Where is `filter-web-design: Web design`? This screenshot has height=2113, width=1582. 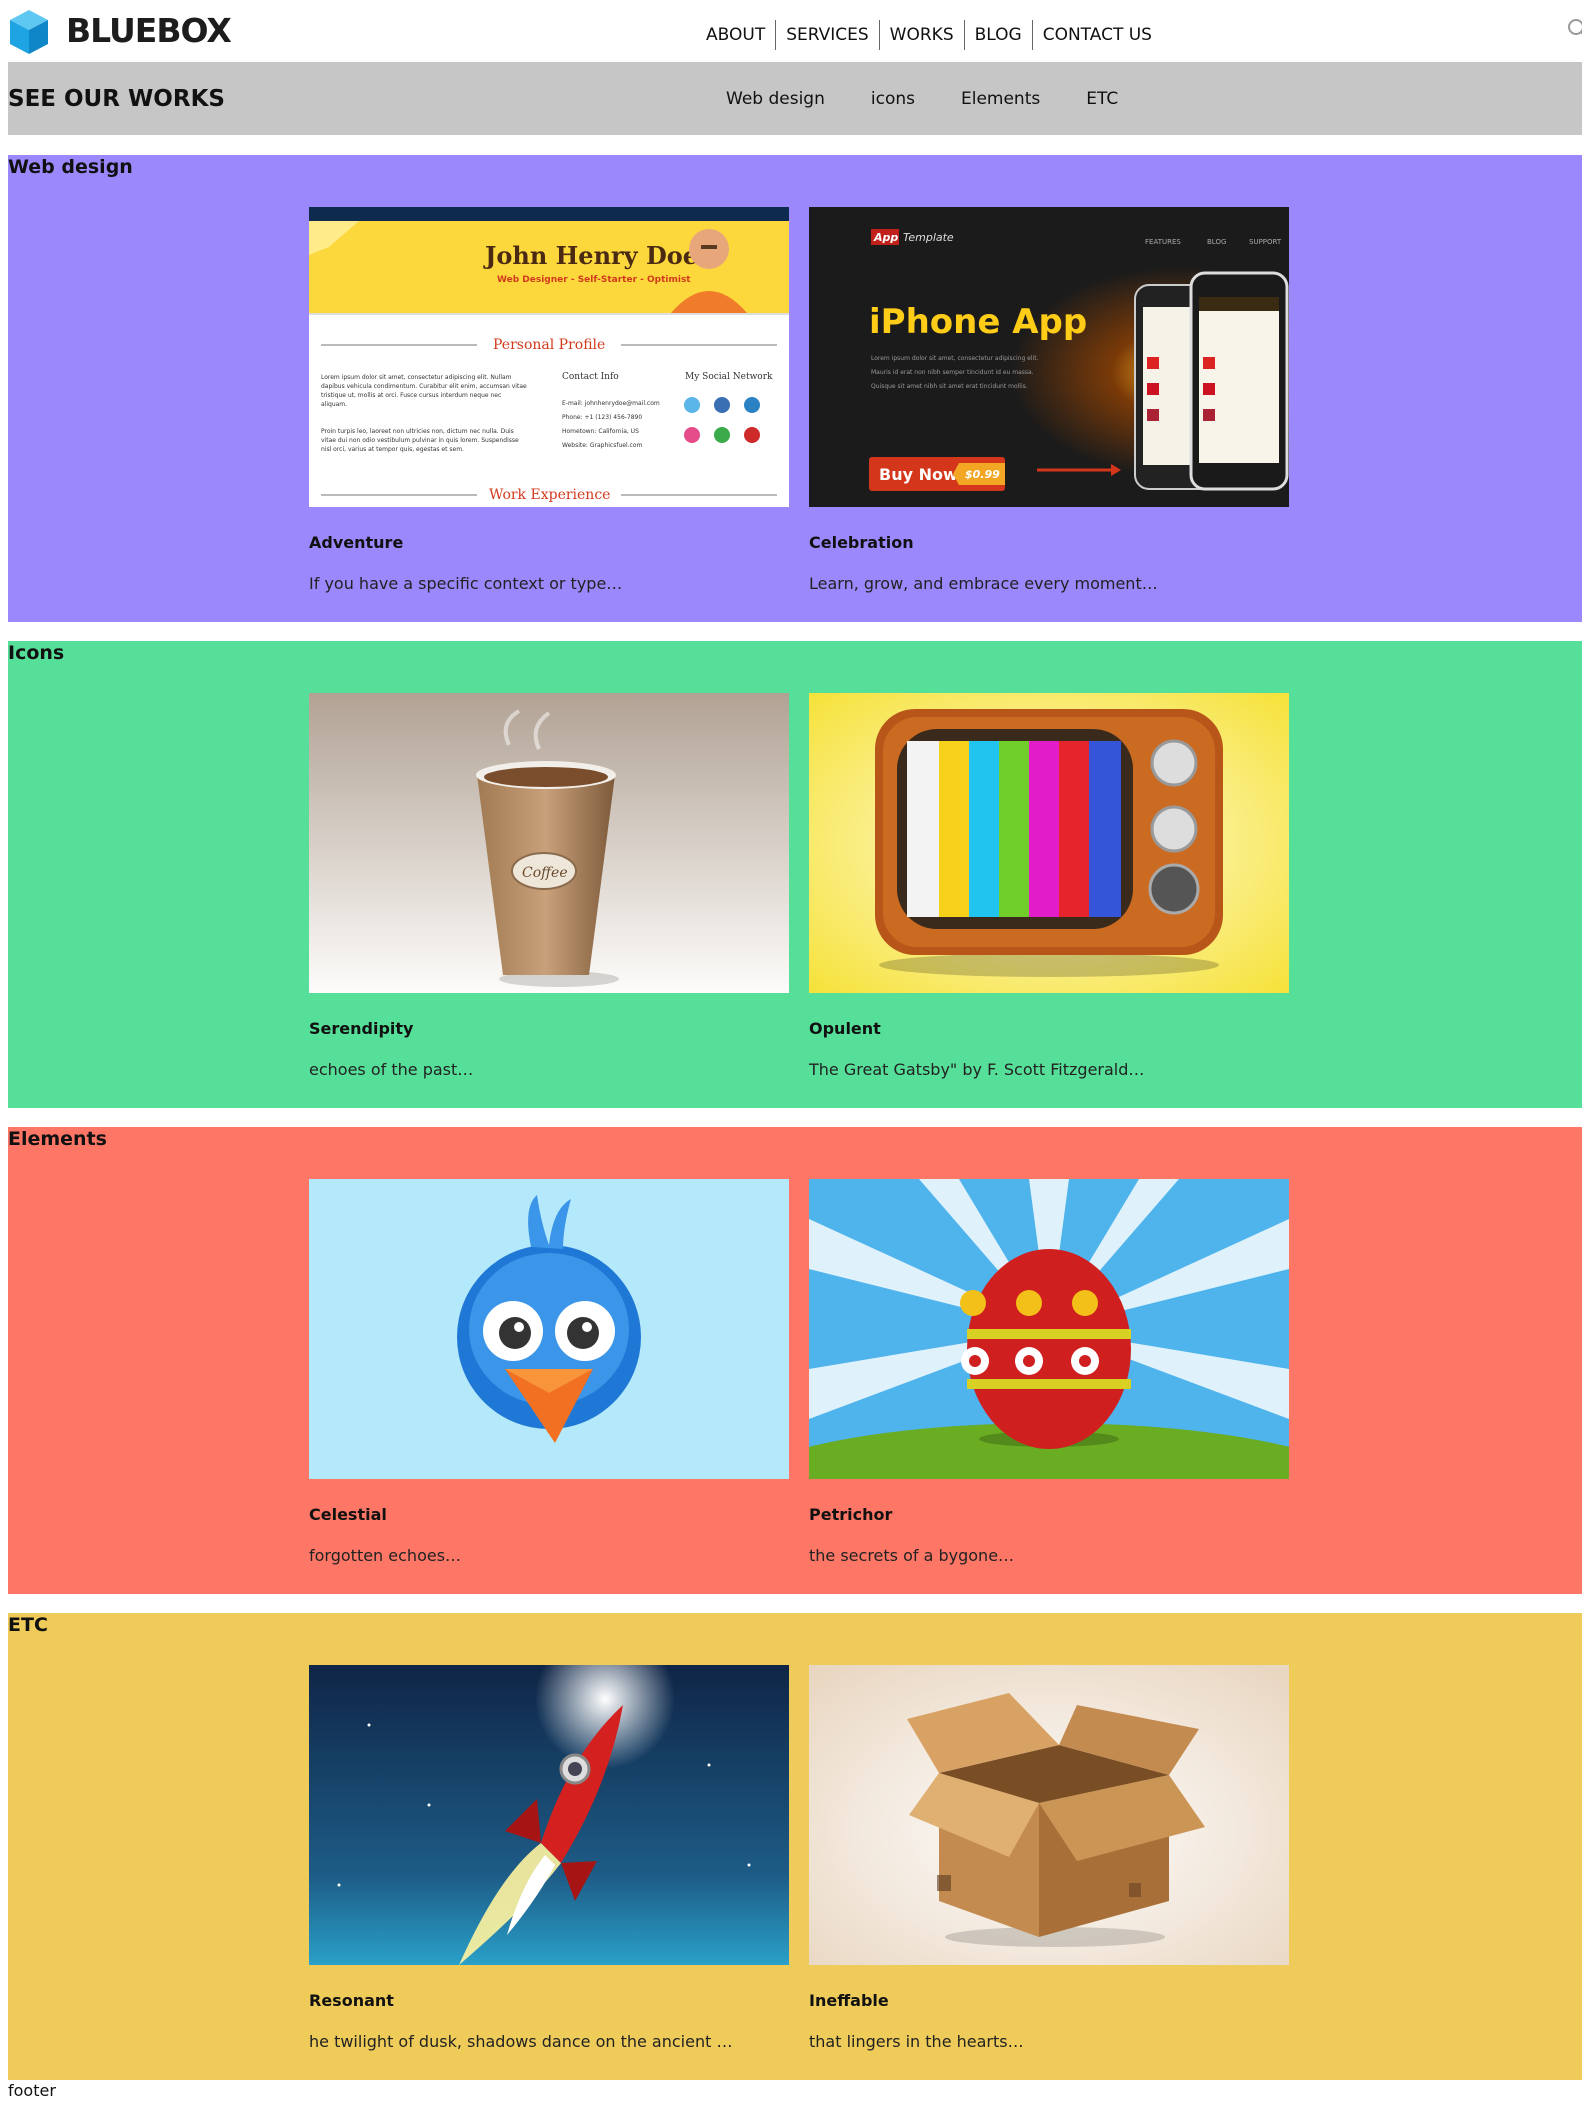 filter-web-design: Web design is located at coordinates (775, 99).